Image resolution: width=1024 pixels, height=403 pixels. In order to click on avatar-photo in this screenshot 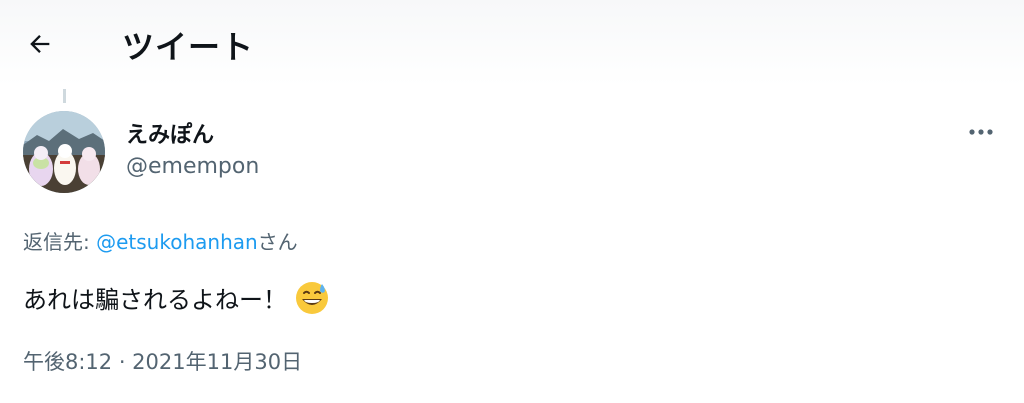, I will do `click(64, 152)`.